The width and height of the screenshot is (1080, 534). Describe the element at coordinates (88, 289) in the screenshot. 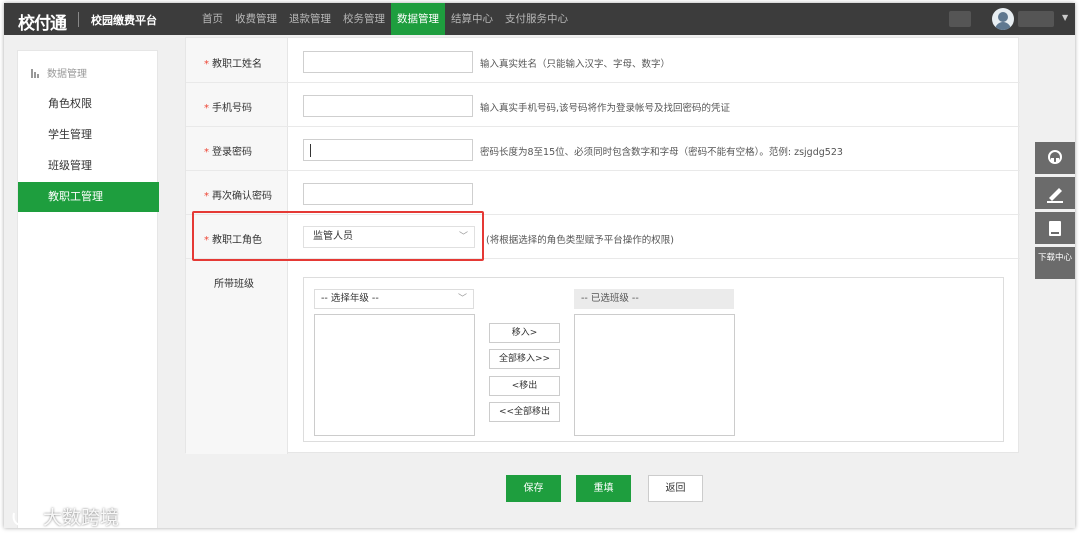

I see `sidebar: 数据管理 角色权限 学生管理 班级管理 教职工管理` at that location.